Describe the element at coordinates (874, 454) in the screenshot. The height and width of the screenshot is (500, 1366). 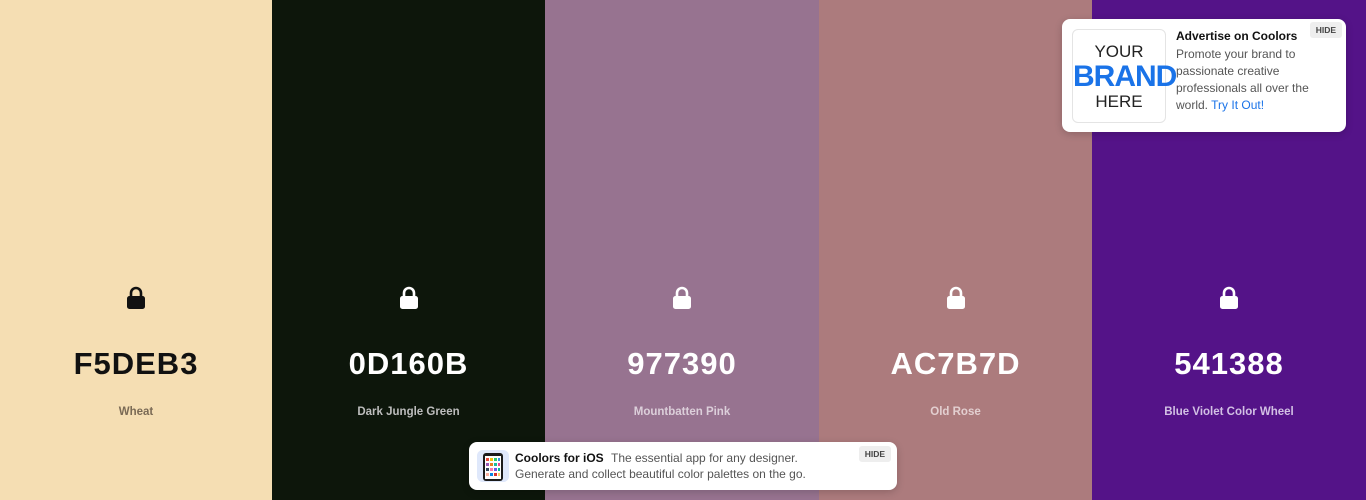
I see `hide-promo-button: HIDE` at that location.